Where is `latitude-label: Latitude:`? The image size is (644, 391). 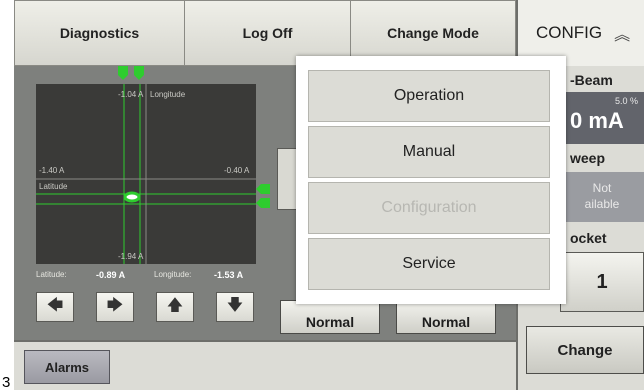 latitude-label: Latitude: is located at coordinates (51, 274).